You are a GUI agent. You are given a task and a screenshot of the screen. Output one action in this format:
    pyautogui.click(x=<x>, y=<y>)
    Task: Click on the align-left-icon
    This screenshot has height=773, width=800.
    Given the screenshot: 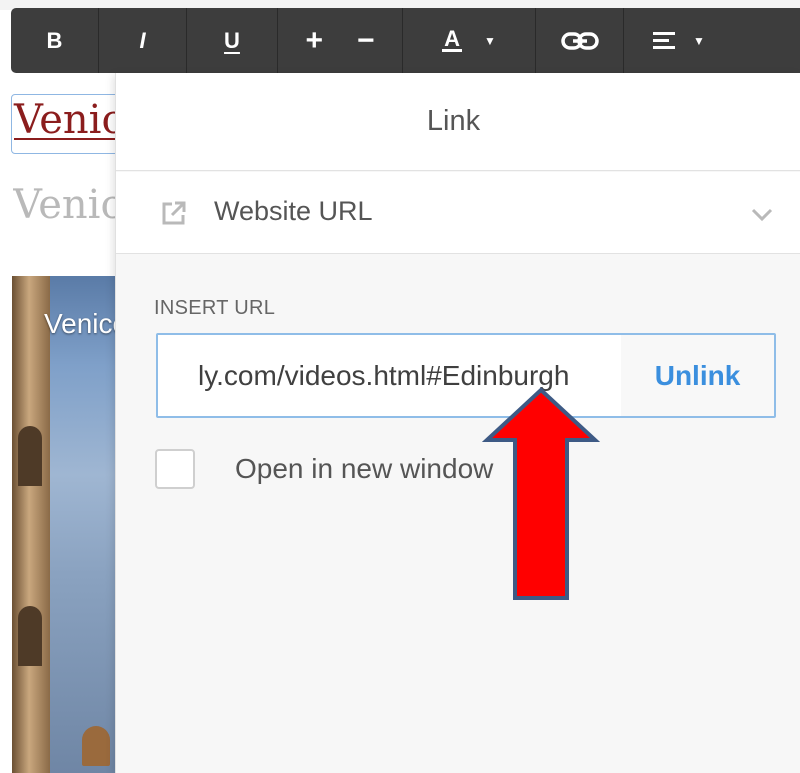 What is the action you would take?
    pyautogui.click(x=664, y=40)
    